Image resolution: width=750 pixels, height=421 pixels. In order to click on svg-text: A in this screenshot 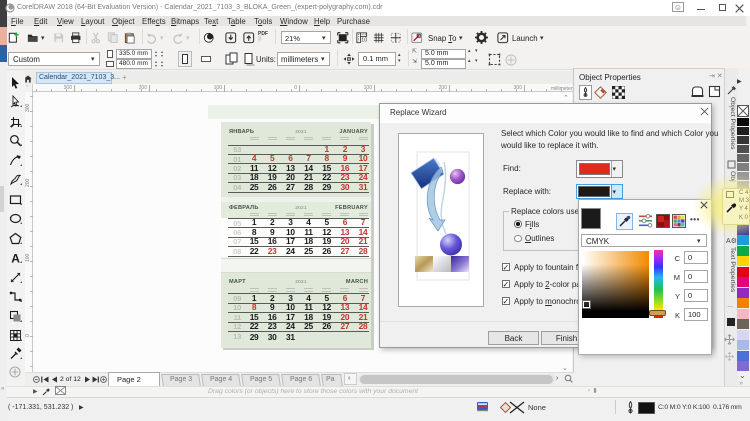, I will do `click(15, 258)`.